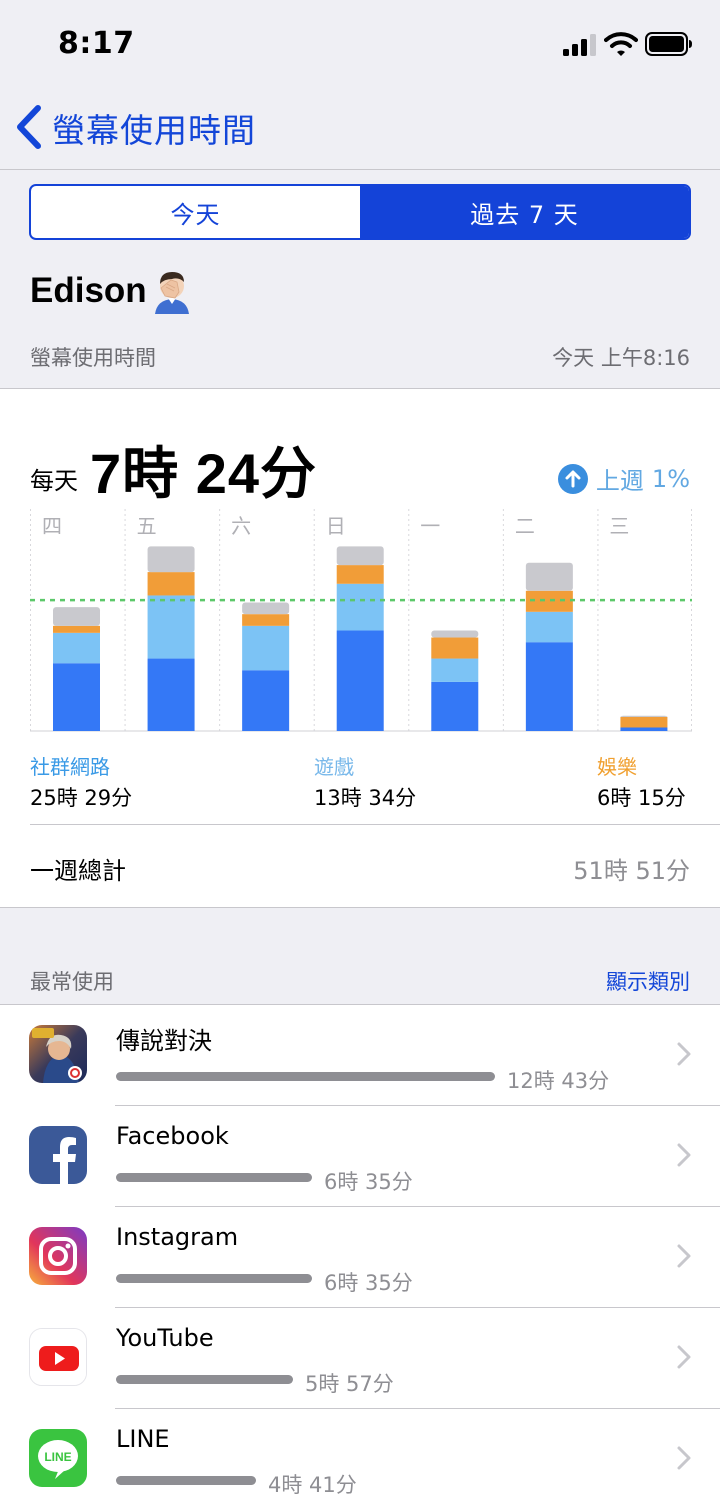 The image size is (720, 1511). Describe the element at coordinates (617, 767) in the screenshot. I see `category-name: 娛樂` at that location.